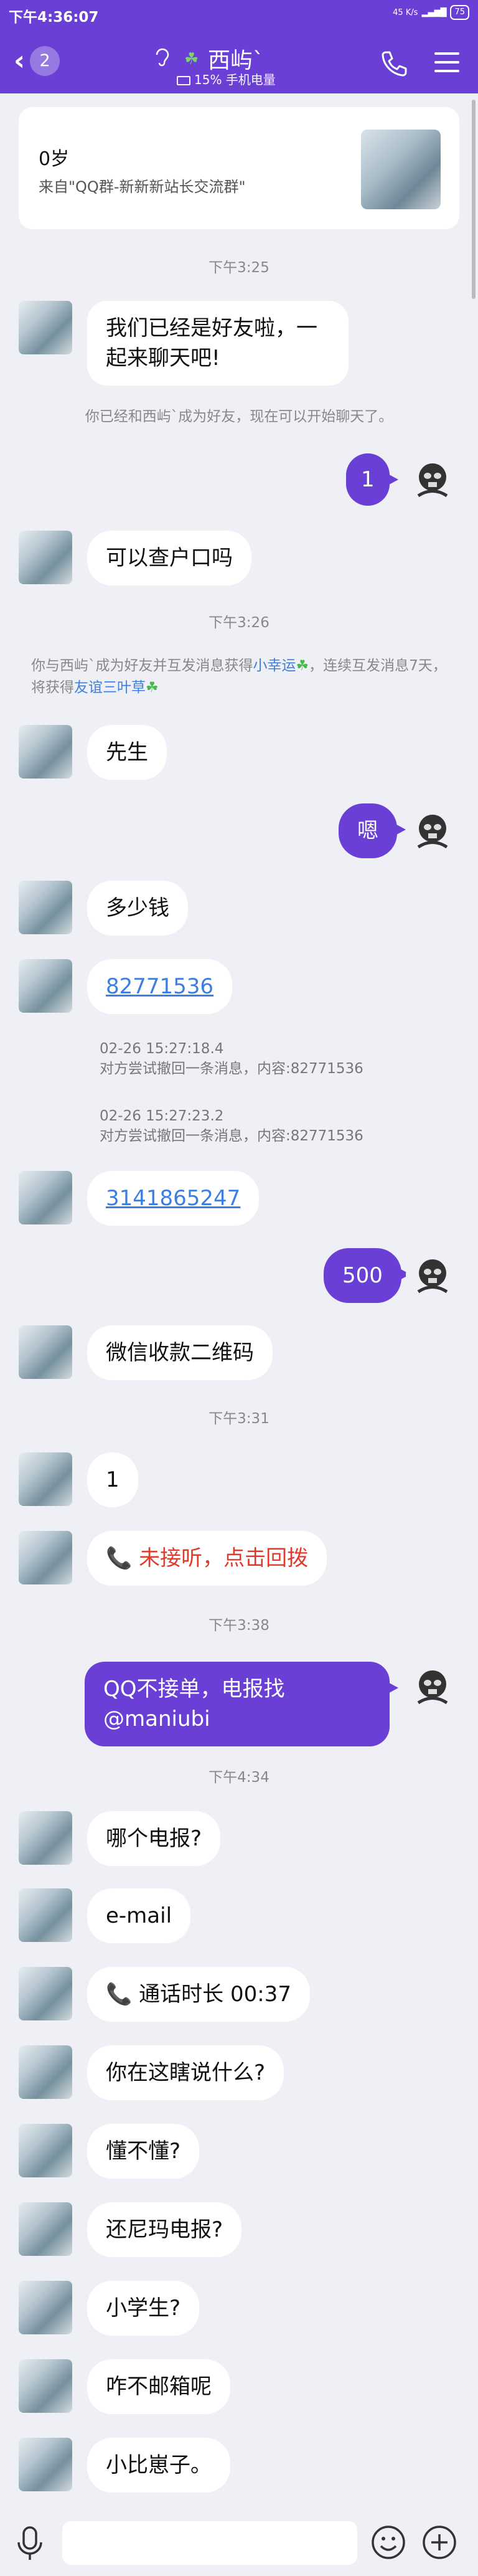  Describe the element at coordinates (367, 1276) in the screenshot. I see `message-bubble-self: 500` at that location.